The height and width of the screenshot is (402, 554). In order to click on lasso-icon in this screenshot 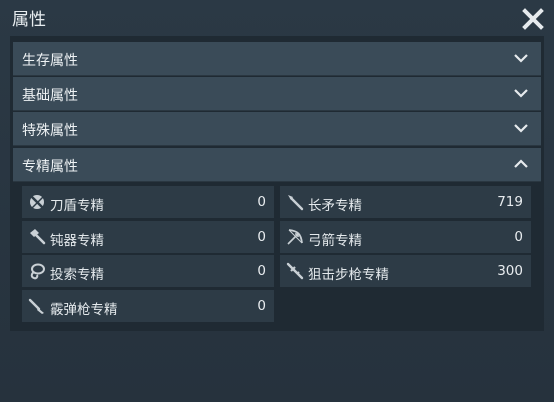, I will do `click(37, 271)`.